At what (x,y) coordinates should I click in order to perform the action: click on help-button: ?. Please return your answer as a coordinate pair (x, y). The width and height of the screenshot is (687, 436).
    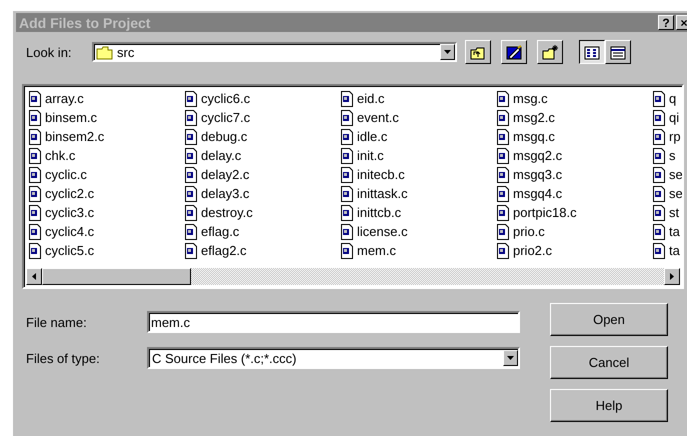
    Looking at the image, I should click on (666, 22).